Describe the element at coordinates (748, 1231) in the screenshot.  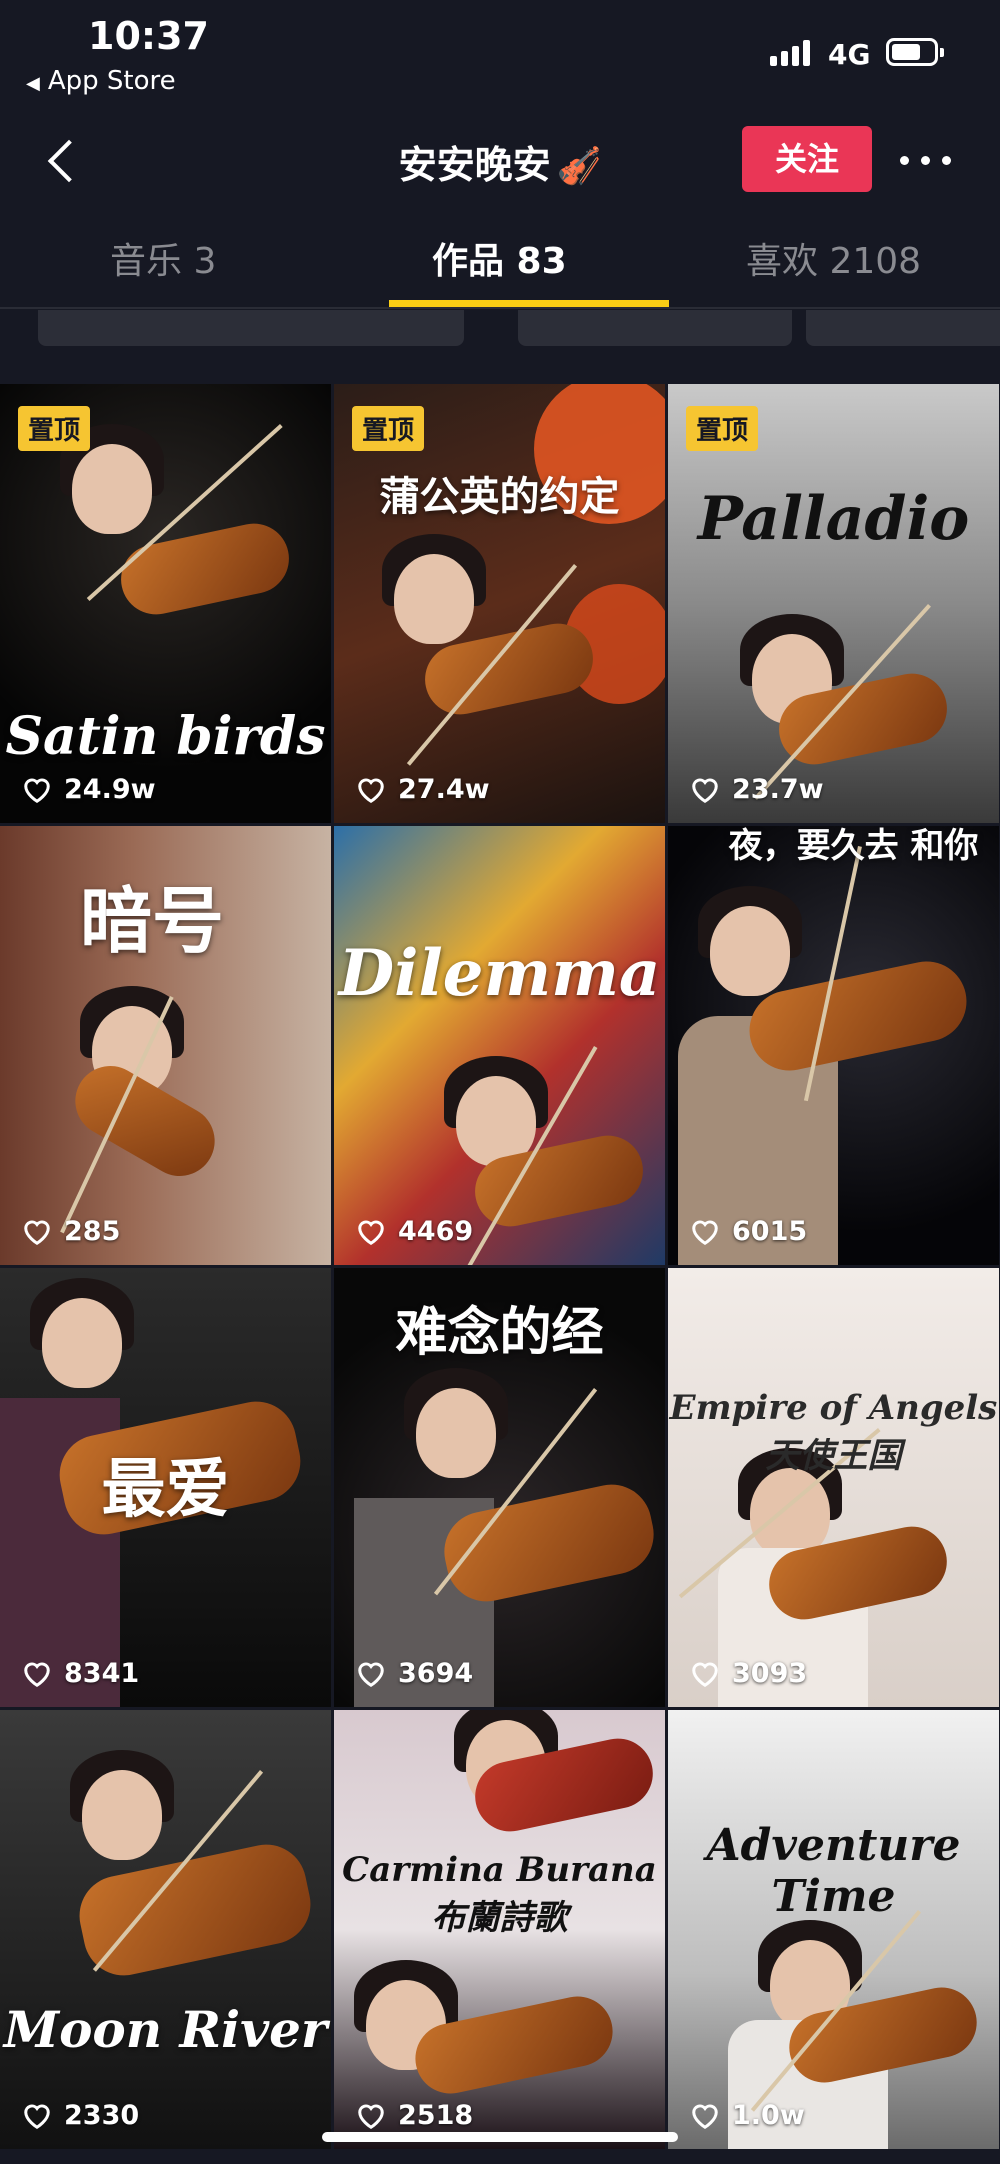
I see `like-count: 6015` at that location.